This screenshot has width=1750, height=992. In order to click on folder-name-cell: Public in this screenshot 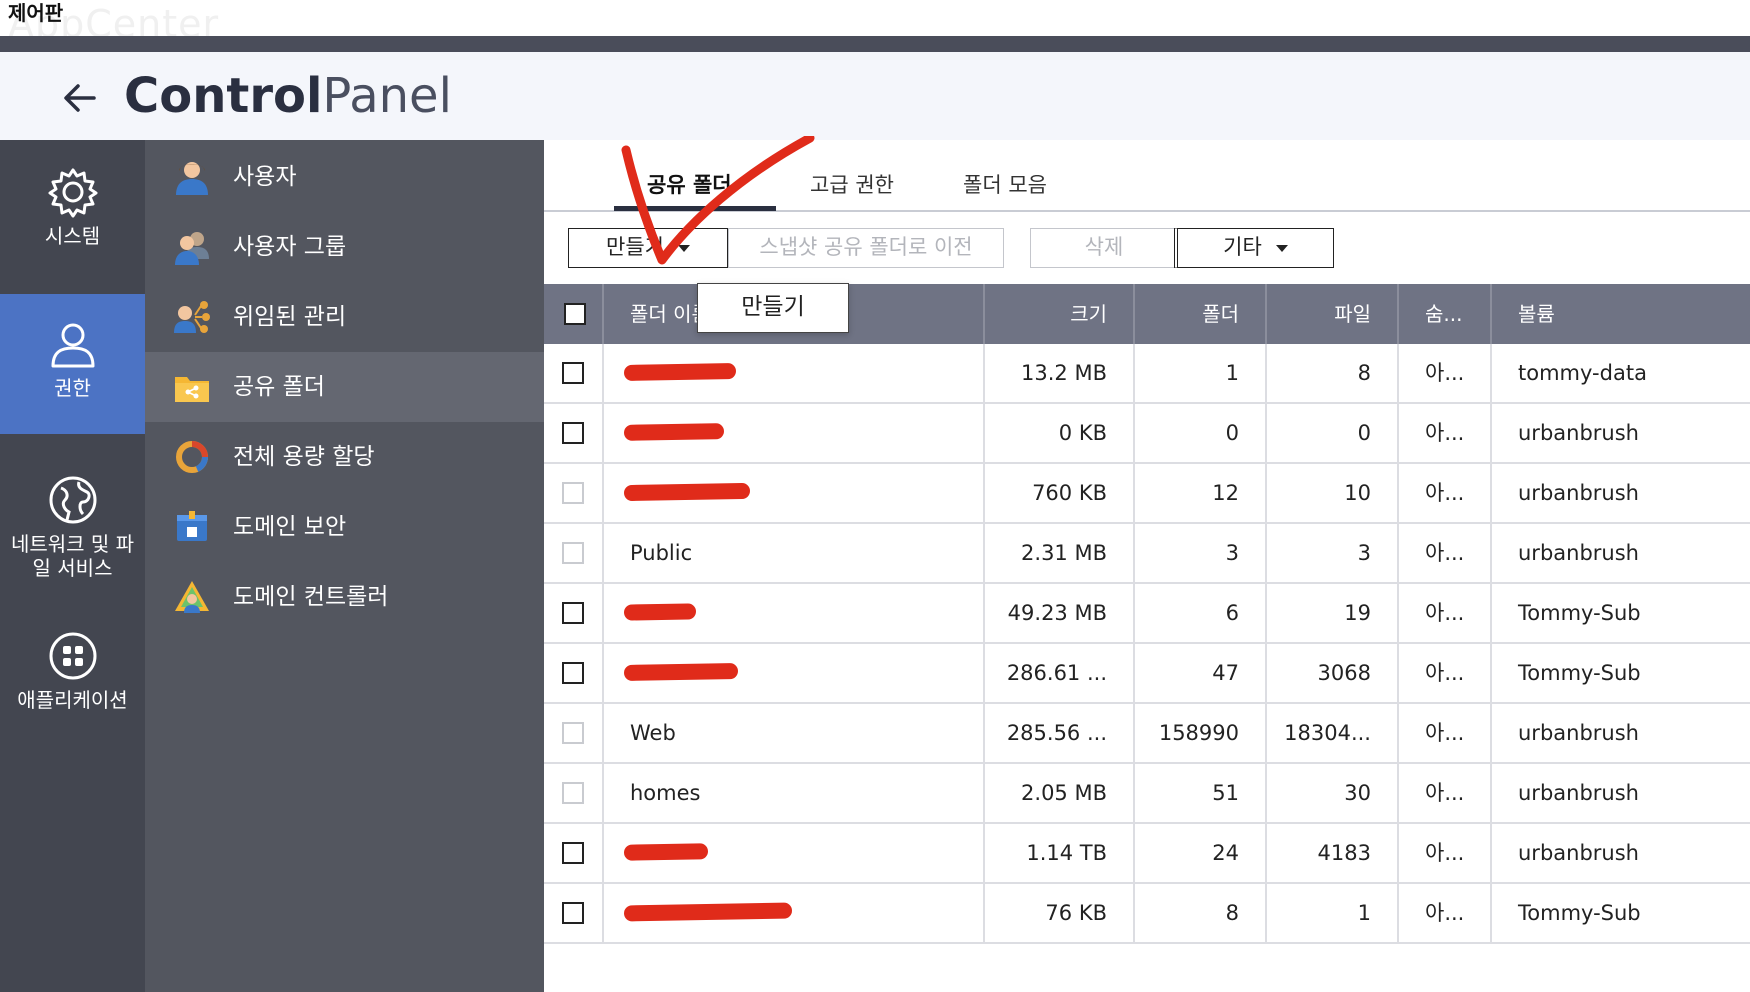, I will do `click(794, 553)`.